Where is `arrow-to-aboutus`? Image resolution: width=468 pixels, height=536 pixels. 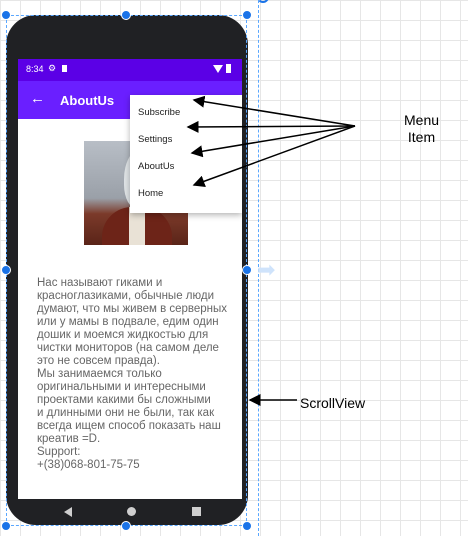 arrow-to-aboutus is located at coordinates (273, 141).